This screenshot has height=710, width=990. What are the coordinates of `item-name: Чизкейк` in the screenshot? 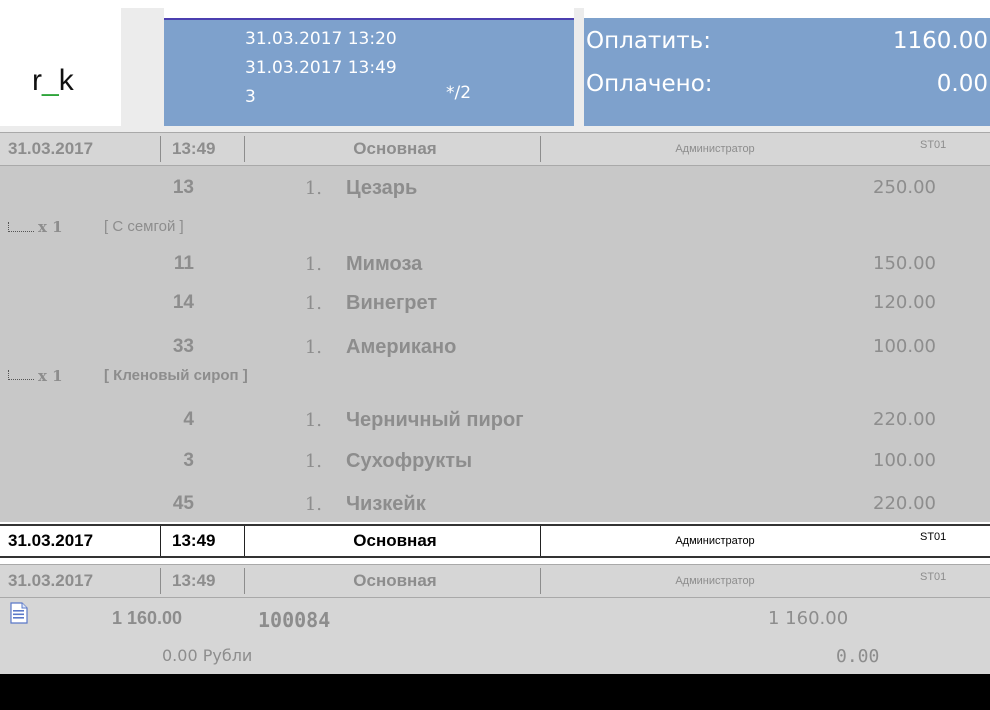 It's located at (386, 504).